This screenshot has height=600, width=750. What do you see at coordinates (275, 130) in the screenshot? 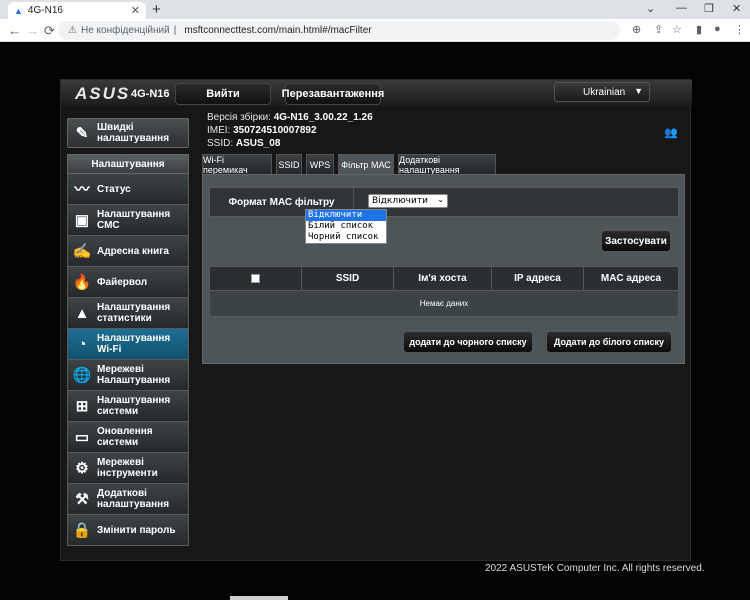
I see `imei-value: 350724510007892` at bounding box center [275, 130].